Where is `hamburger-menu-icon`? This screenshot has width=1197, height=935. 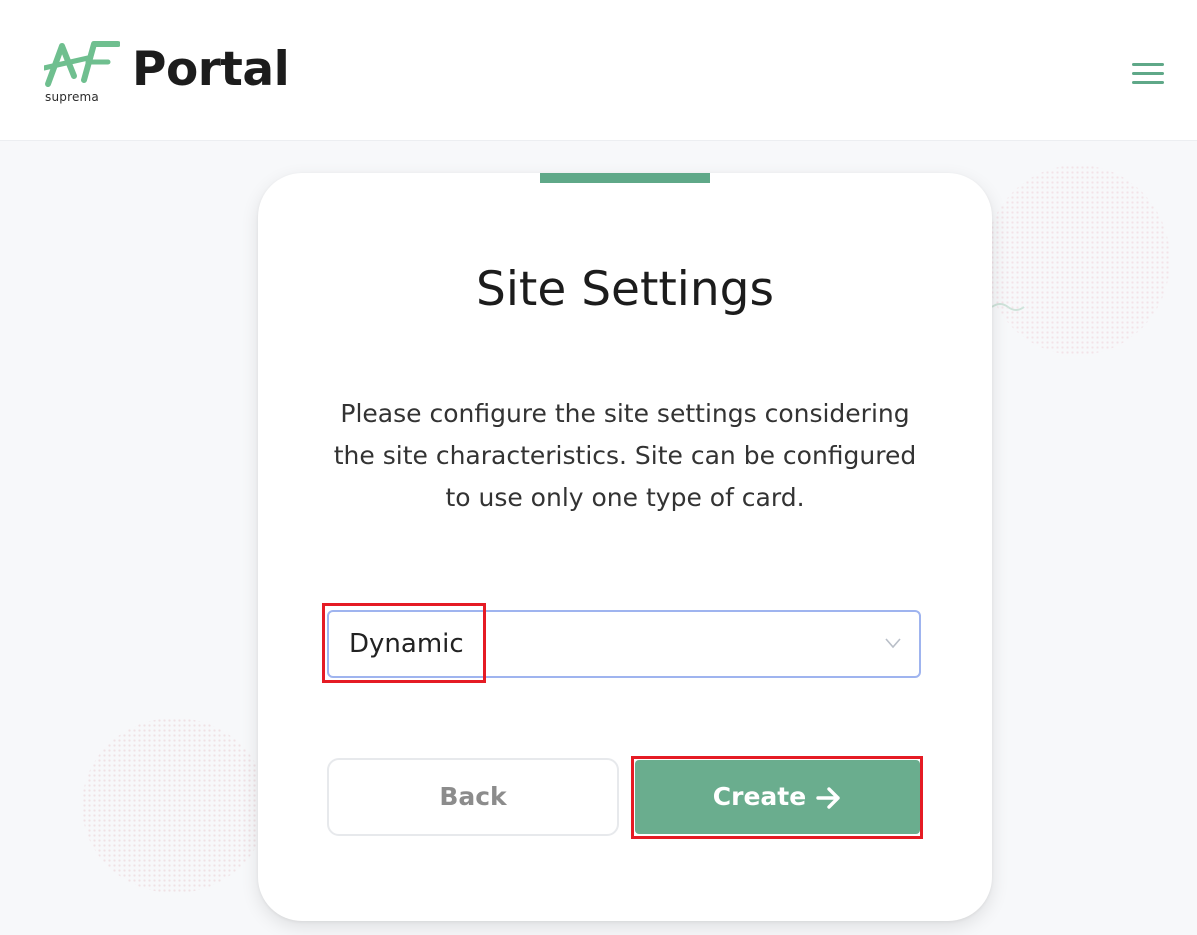 hamburger-menu-icon is located at coordinates (1146, 73).